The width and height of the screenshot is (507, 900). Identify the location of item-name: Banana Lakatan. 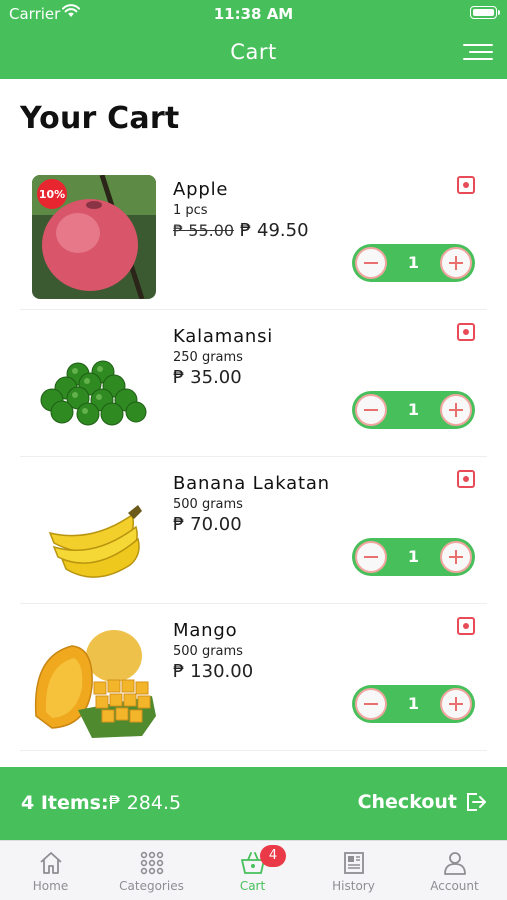
(251, 483).